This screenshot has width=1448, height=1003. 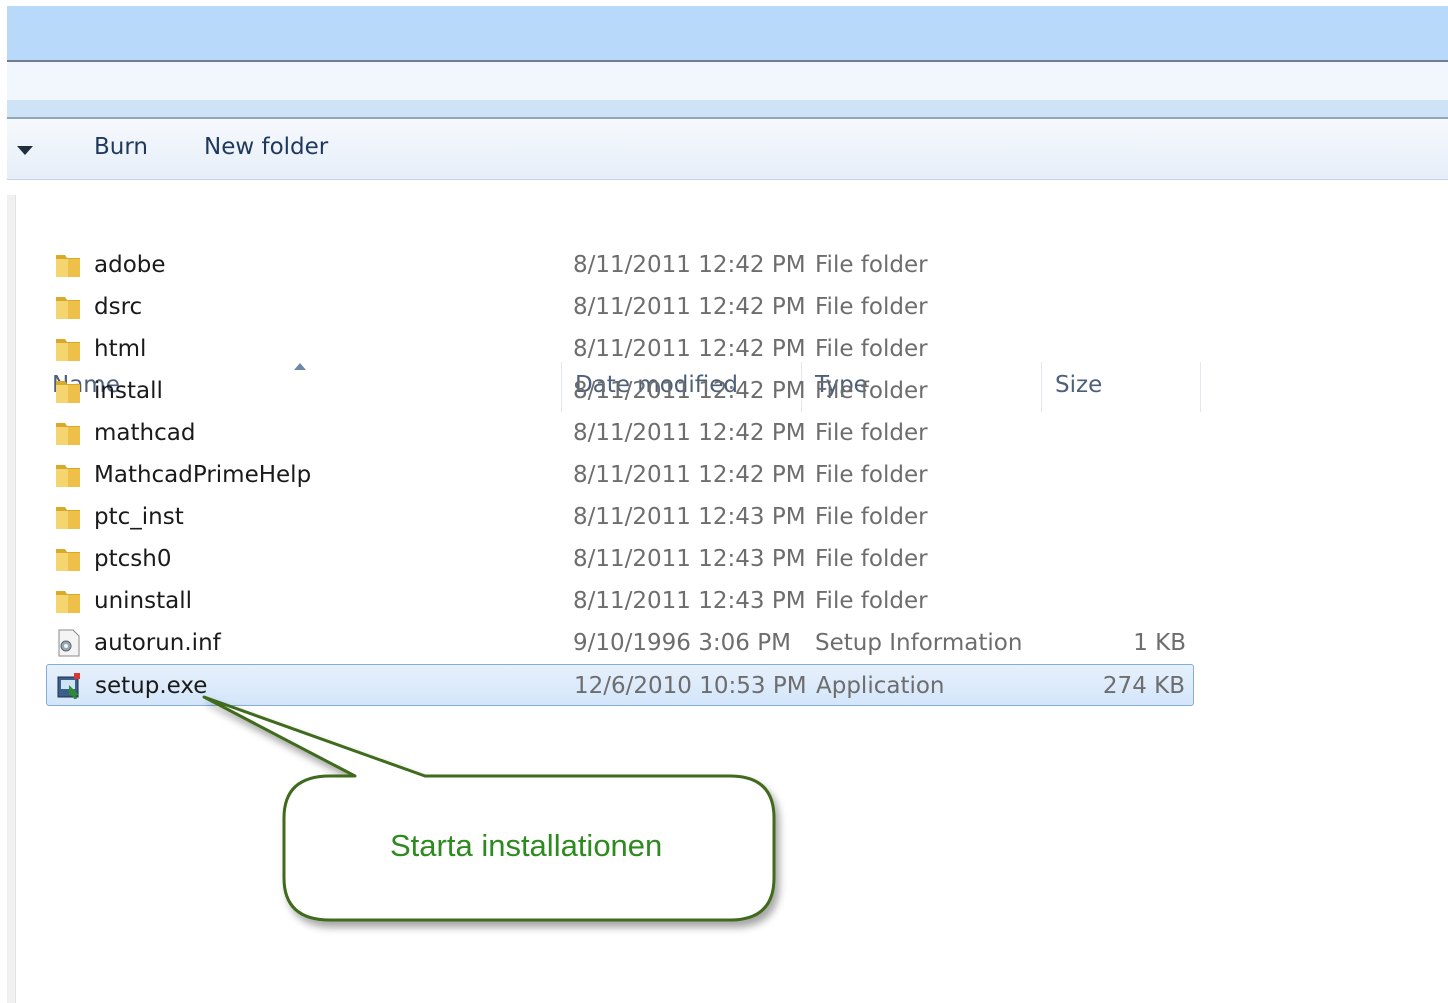 I want to click on callout-text: Starta installationen, so click(x=526, y=845).